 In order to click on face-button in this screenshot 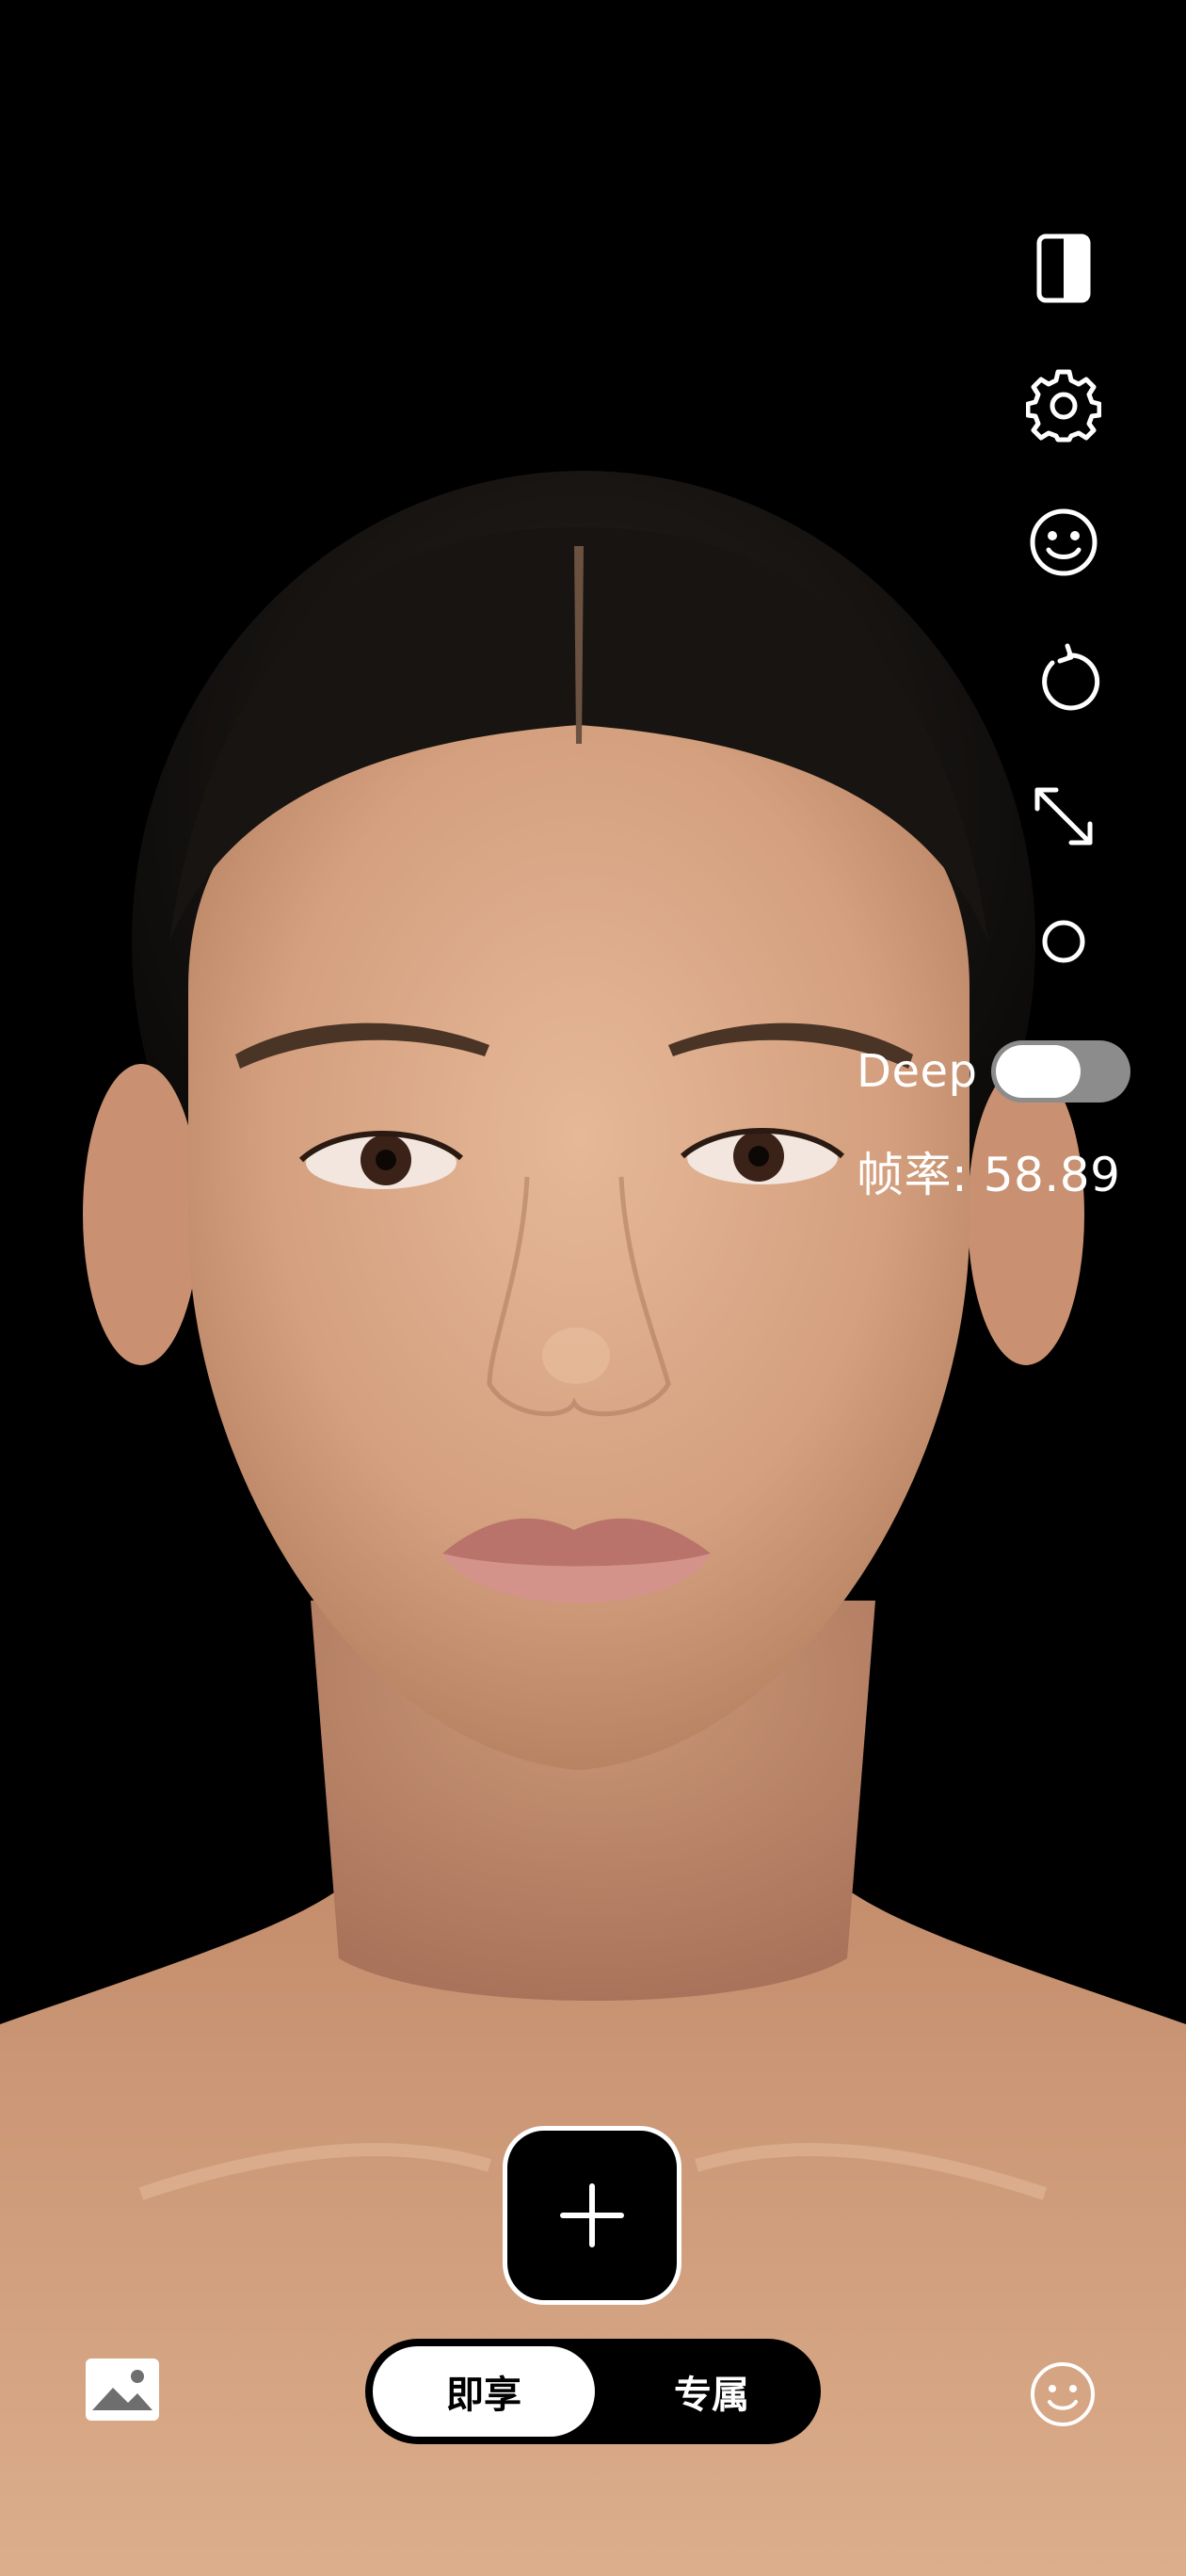, I will do `click(1063, 2394)`.